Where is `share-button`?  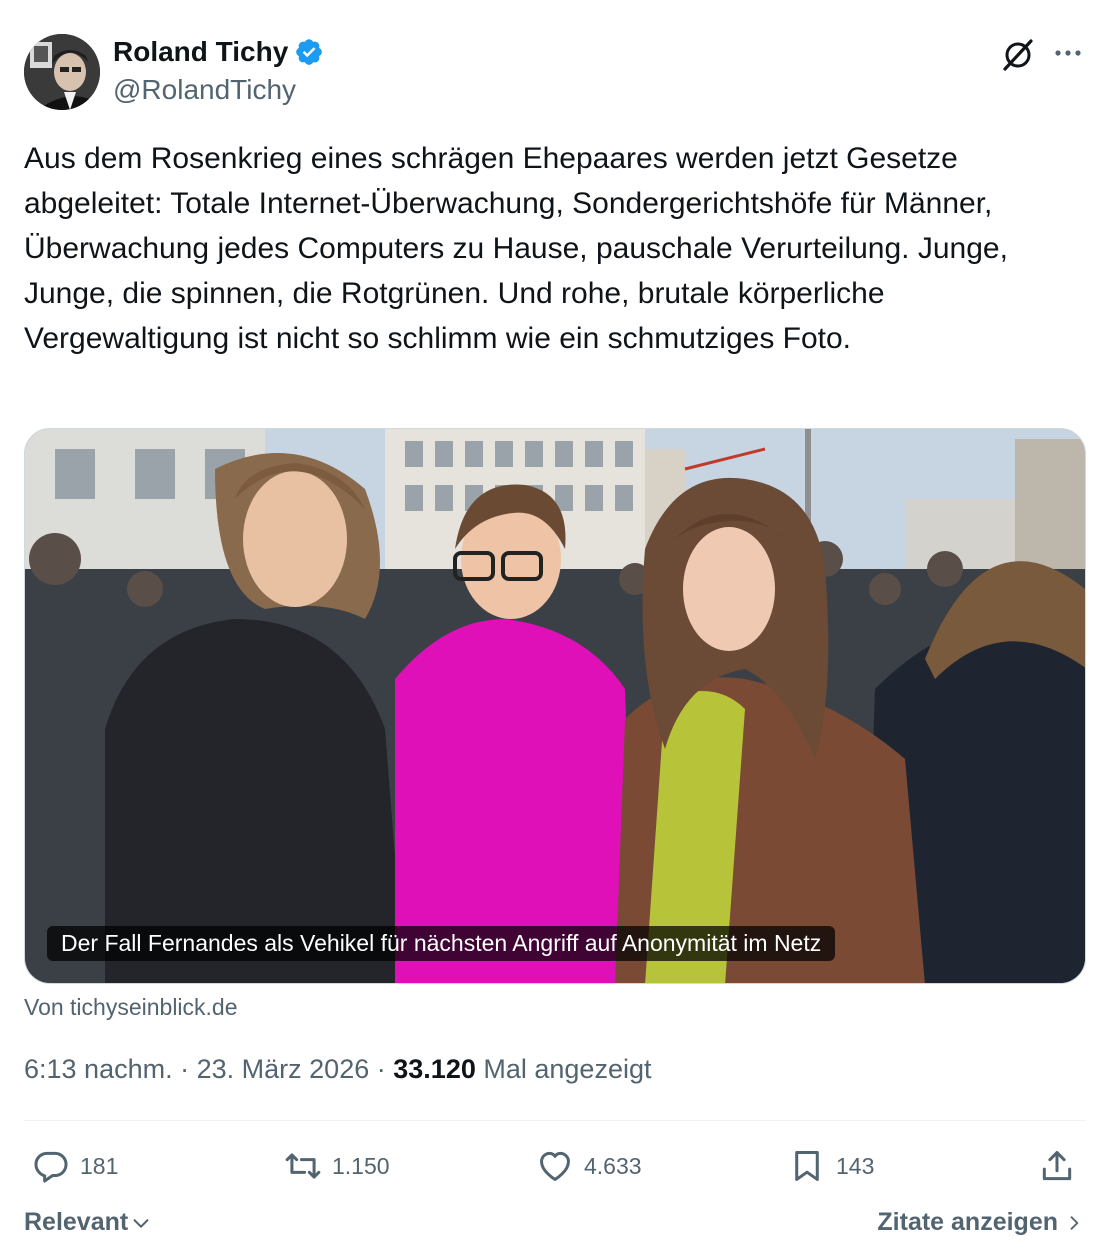 share-button is located at coordinates (1057, 1166).